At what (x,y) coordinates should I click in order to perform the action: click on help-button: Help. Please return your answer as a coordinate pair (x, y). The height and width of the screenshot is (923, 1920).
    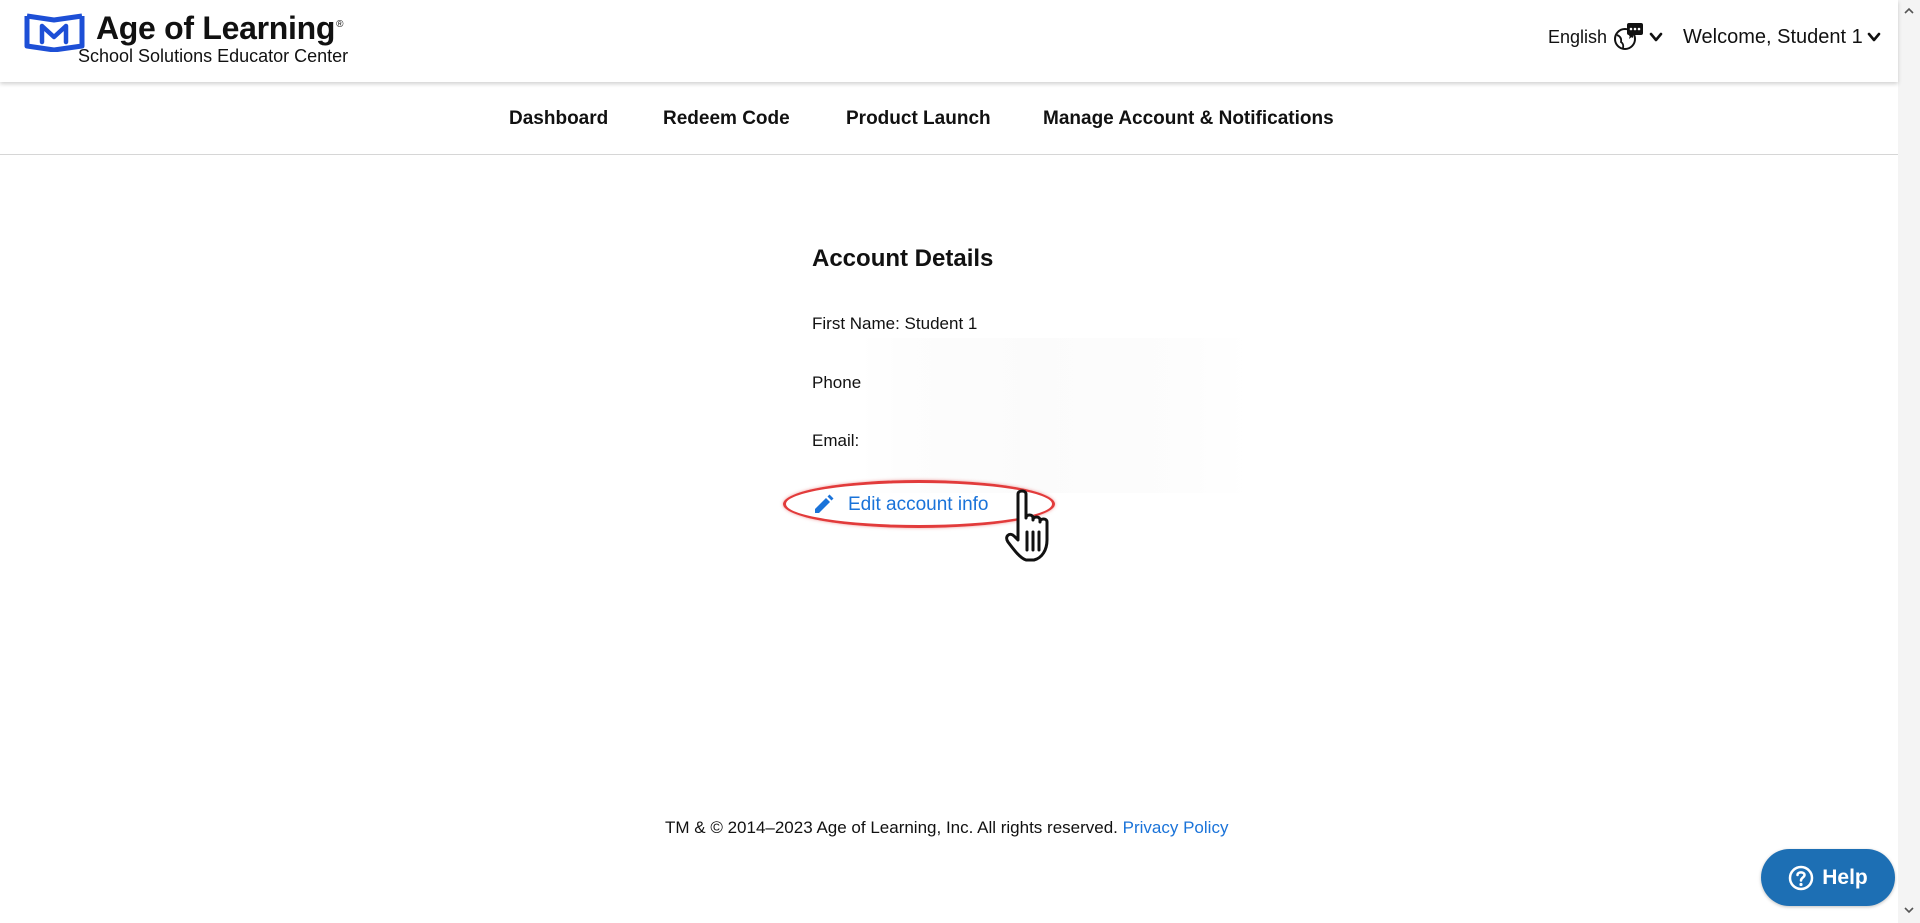
    Looking at the image, I should click on (1828, 877).